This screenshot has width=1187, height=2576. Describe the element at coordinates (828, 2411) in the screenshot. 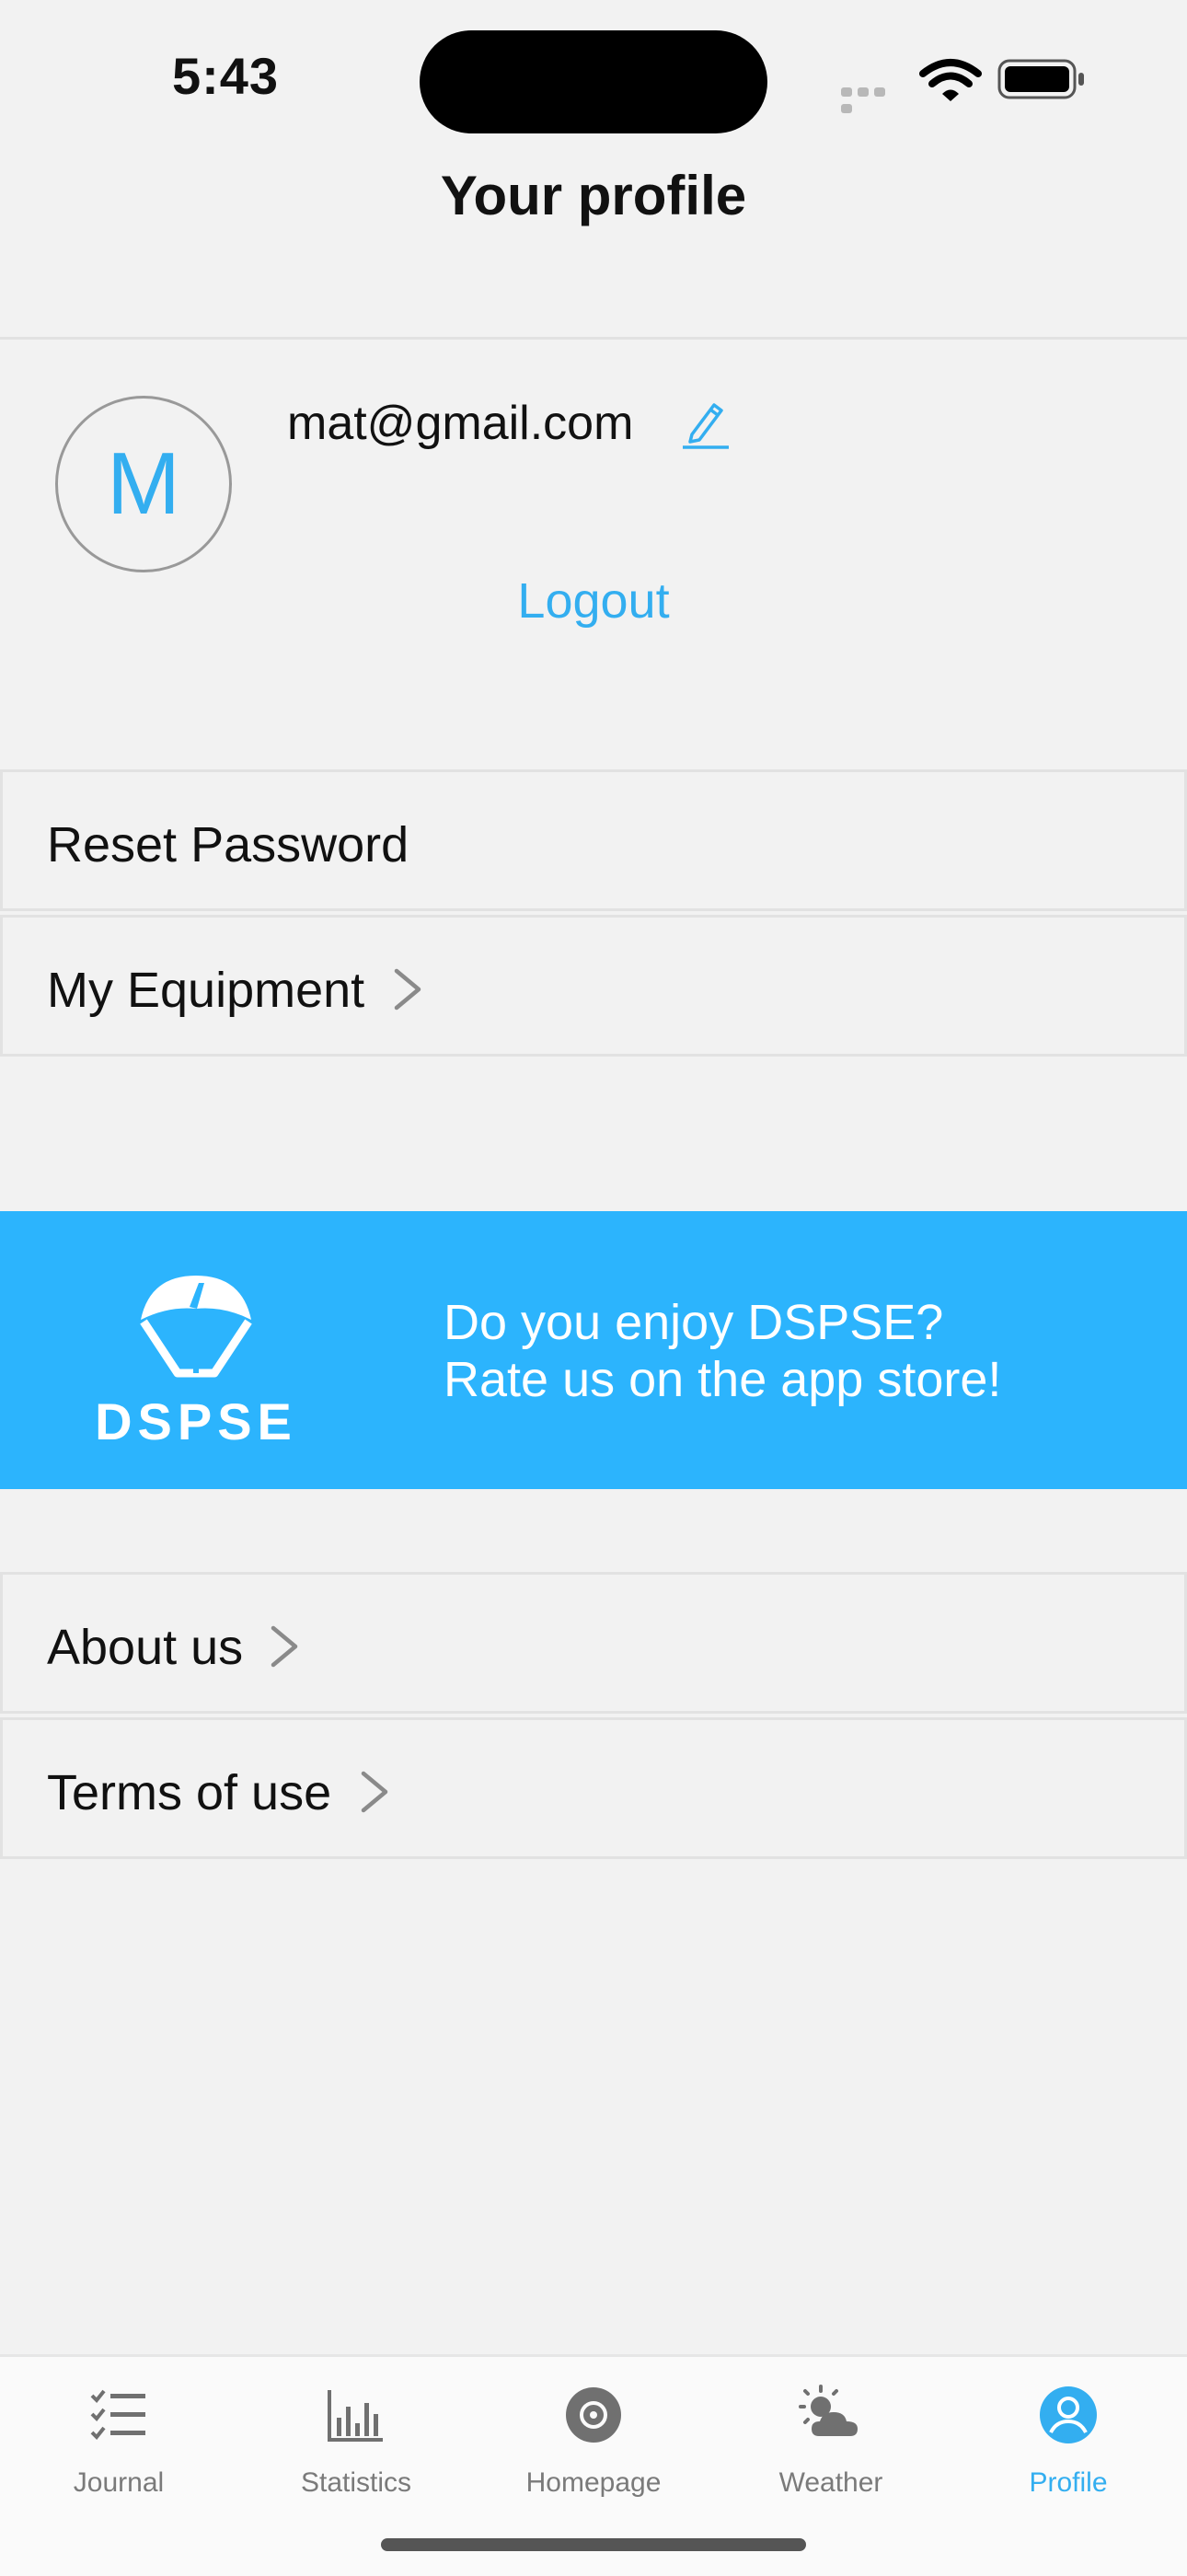

I see `sun-cloud-icon` at that location.